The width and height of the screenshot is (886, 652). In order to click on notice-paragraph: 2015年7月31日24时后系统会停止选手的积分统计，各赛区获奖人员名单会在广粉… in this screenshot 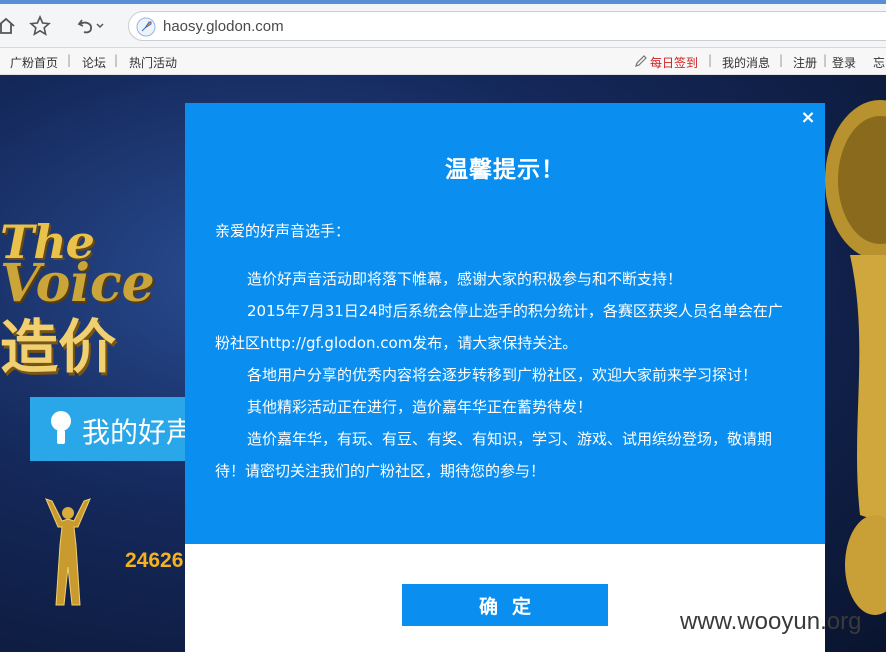, I will do `click(499, 327)`.